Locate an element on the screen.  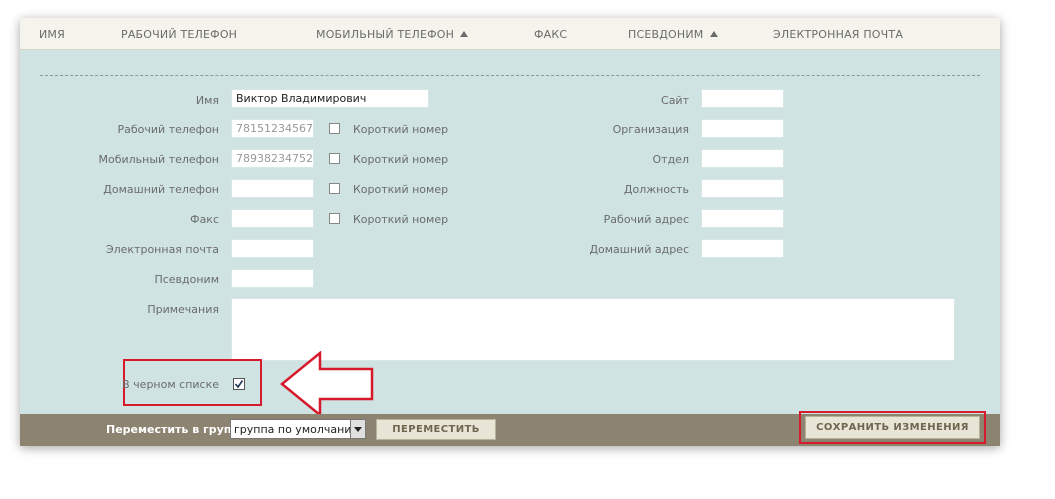
mobile-phone-label: Мобильный телефон is located at coordinates (159, 159).